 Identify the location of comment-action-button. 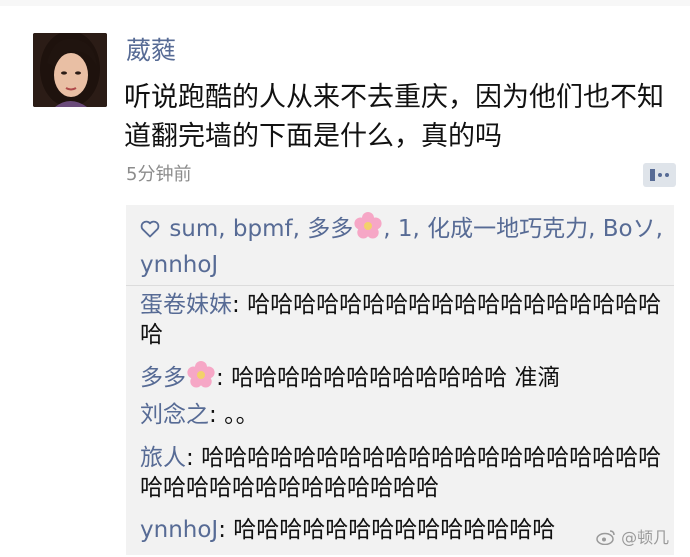
(659, 175).